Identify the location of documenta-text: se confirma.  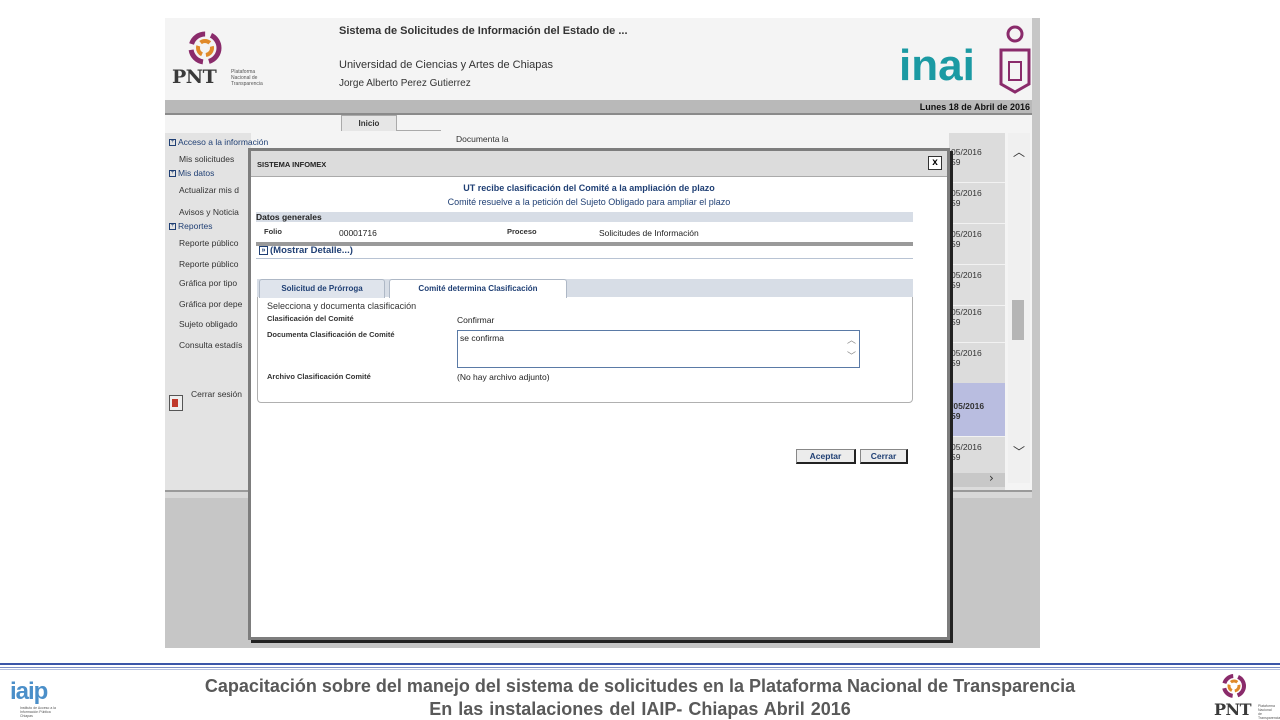
(482, 338).